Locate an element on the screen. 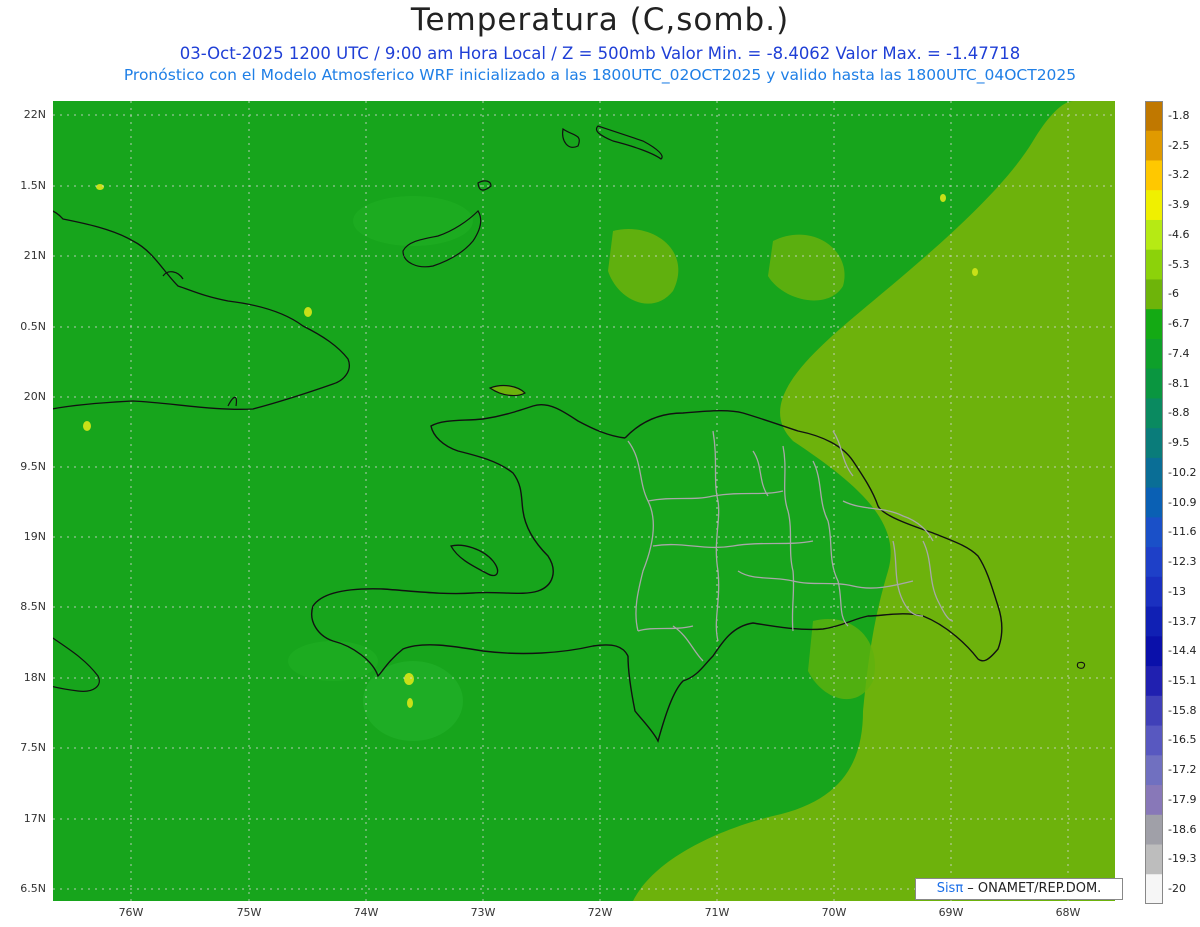 The image size is (1200, 927). credit-box: Sisπ – ONAMET/REP.DOM. is located at coordinates (1019, 889).